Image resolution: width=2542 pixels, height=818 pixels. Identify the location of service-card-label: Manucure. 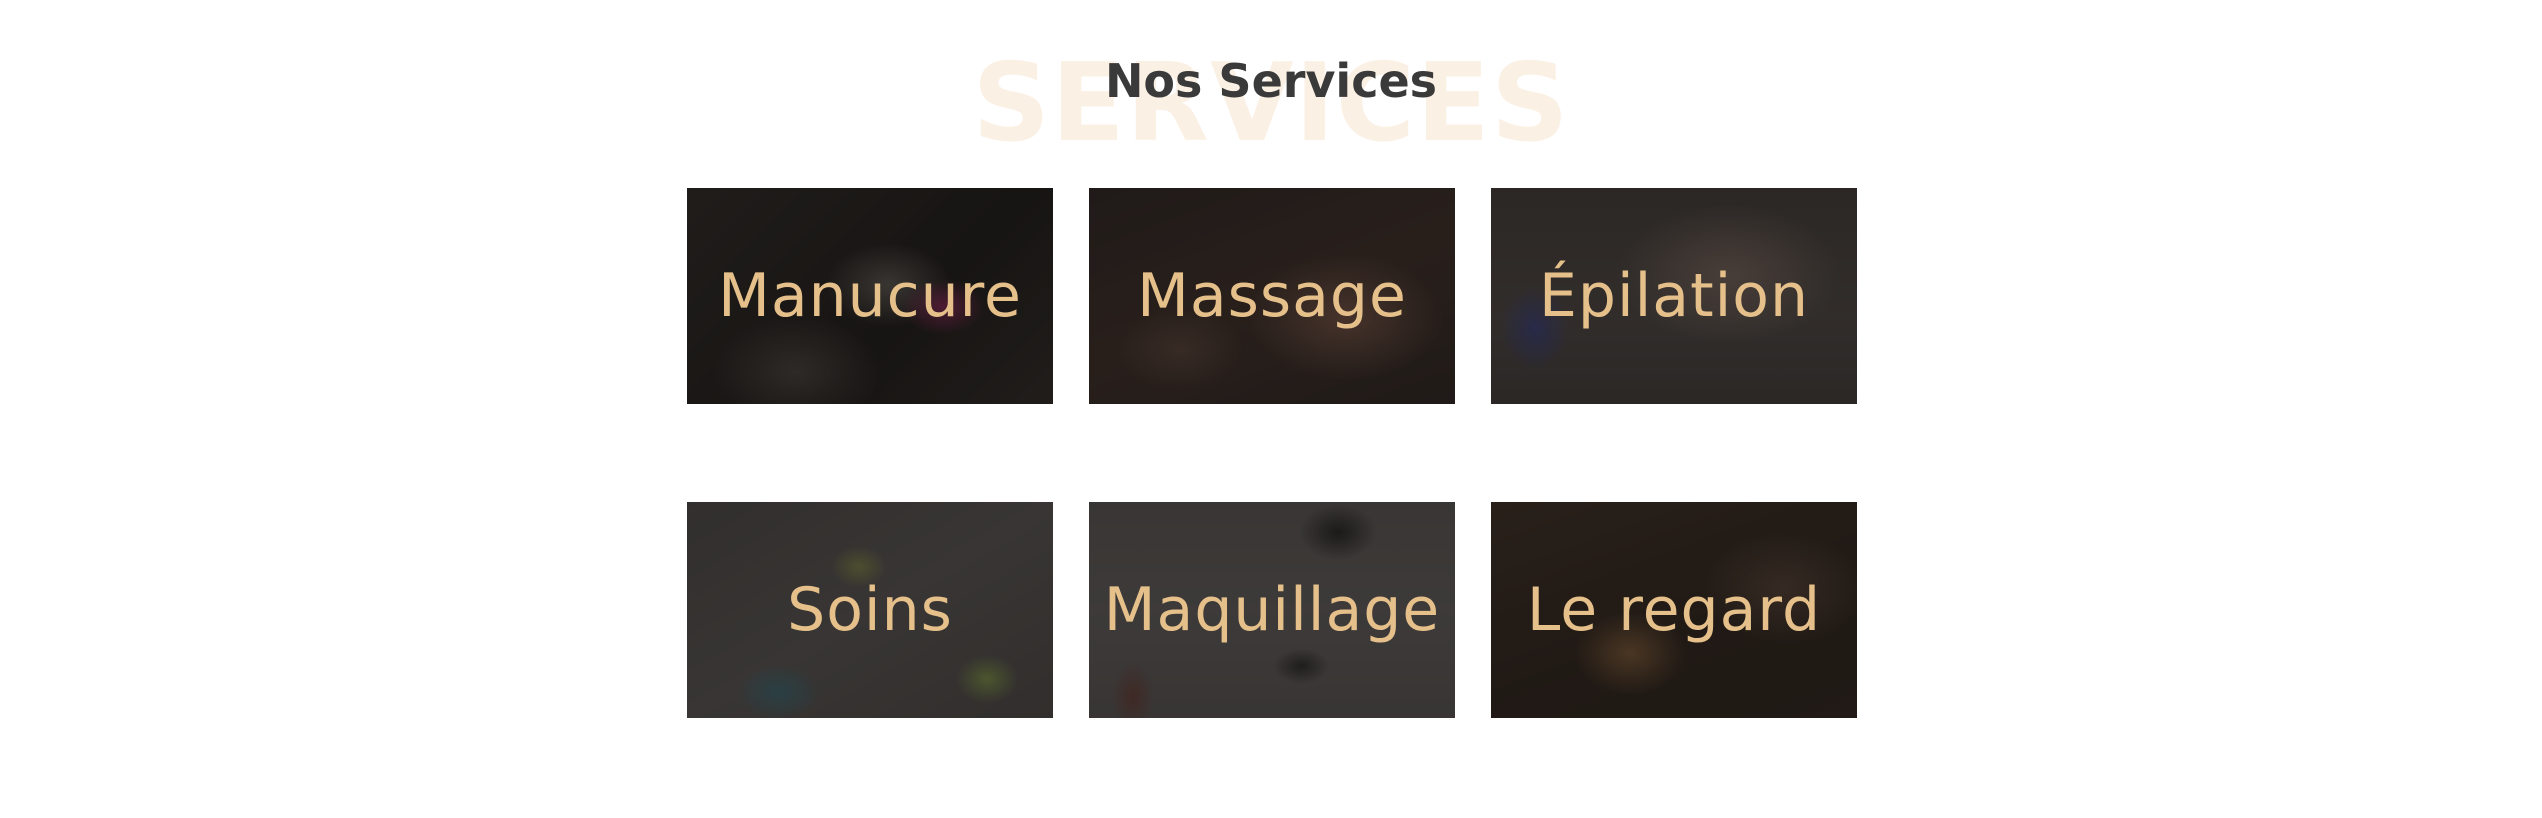
(870, 296).